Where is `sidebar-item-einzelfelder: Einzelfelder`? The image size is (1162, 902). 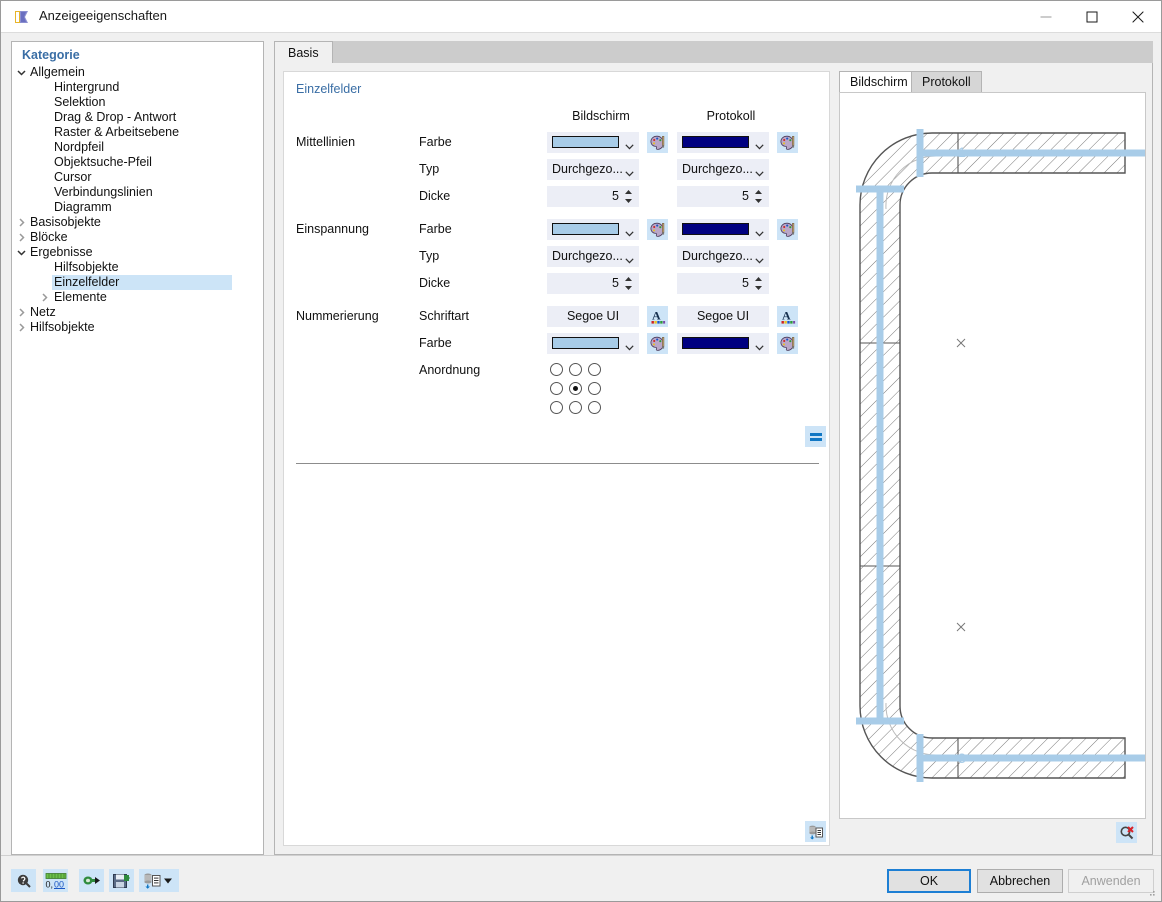
sidebar-item-einzelfelder: Einzelfelder is located at coordinates (142, 282).